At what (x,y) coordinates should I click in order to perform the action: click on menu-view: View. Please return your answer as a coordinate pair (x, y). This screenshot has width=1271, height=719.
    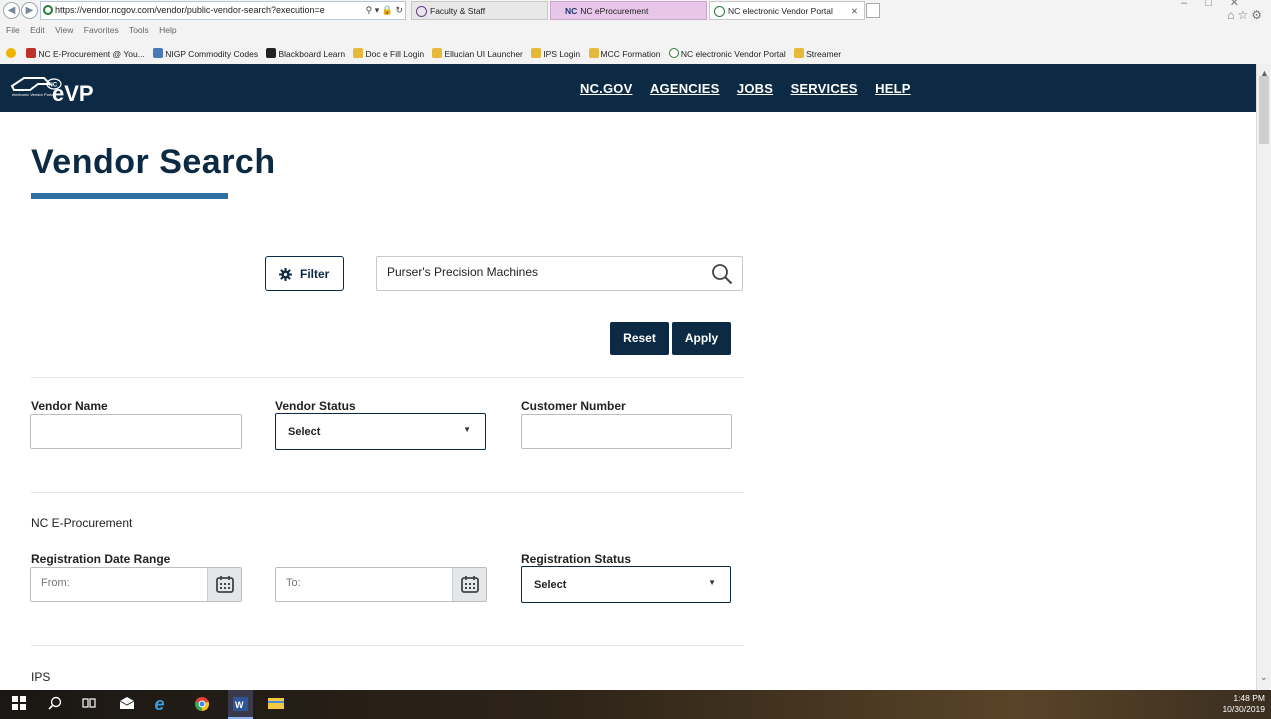
    Looking at the image, I should click on (64, 30).